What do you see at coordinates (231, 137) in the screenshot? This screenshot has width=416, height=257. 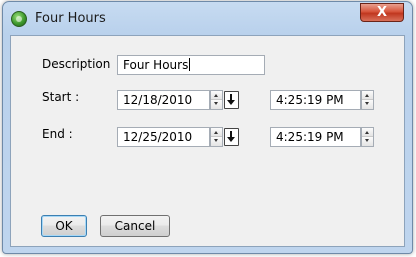 I see `end-date-calendar-button` at bounding box center [231, 137].